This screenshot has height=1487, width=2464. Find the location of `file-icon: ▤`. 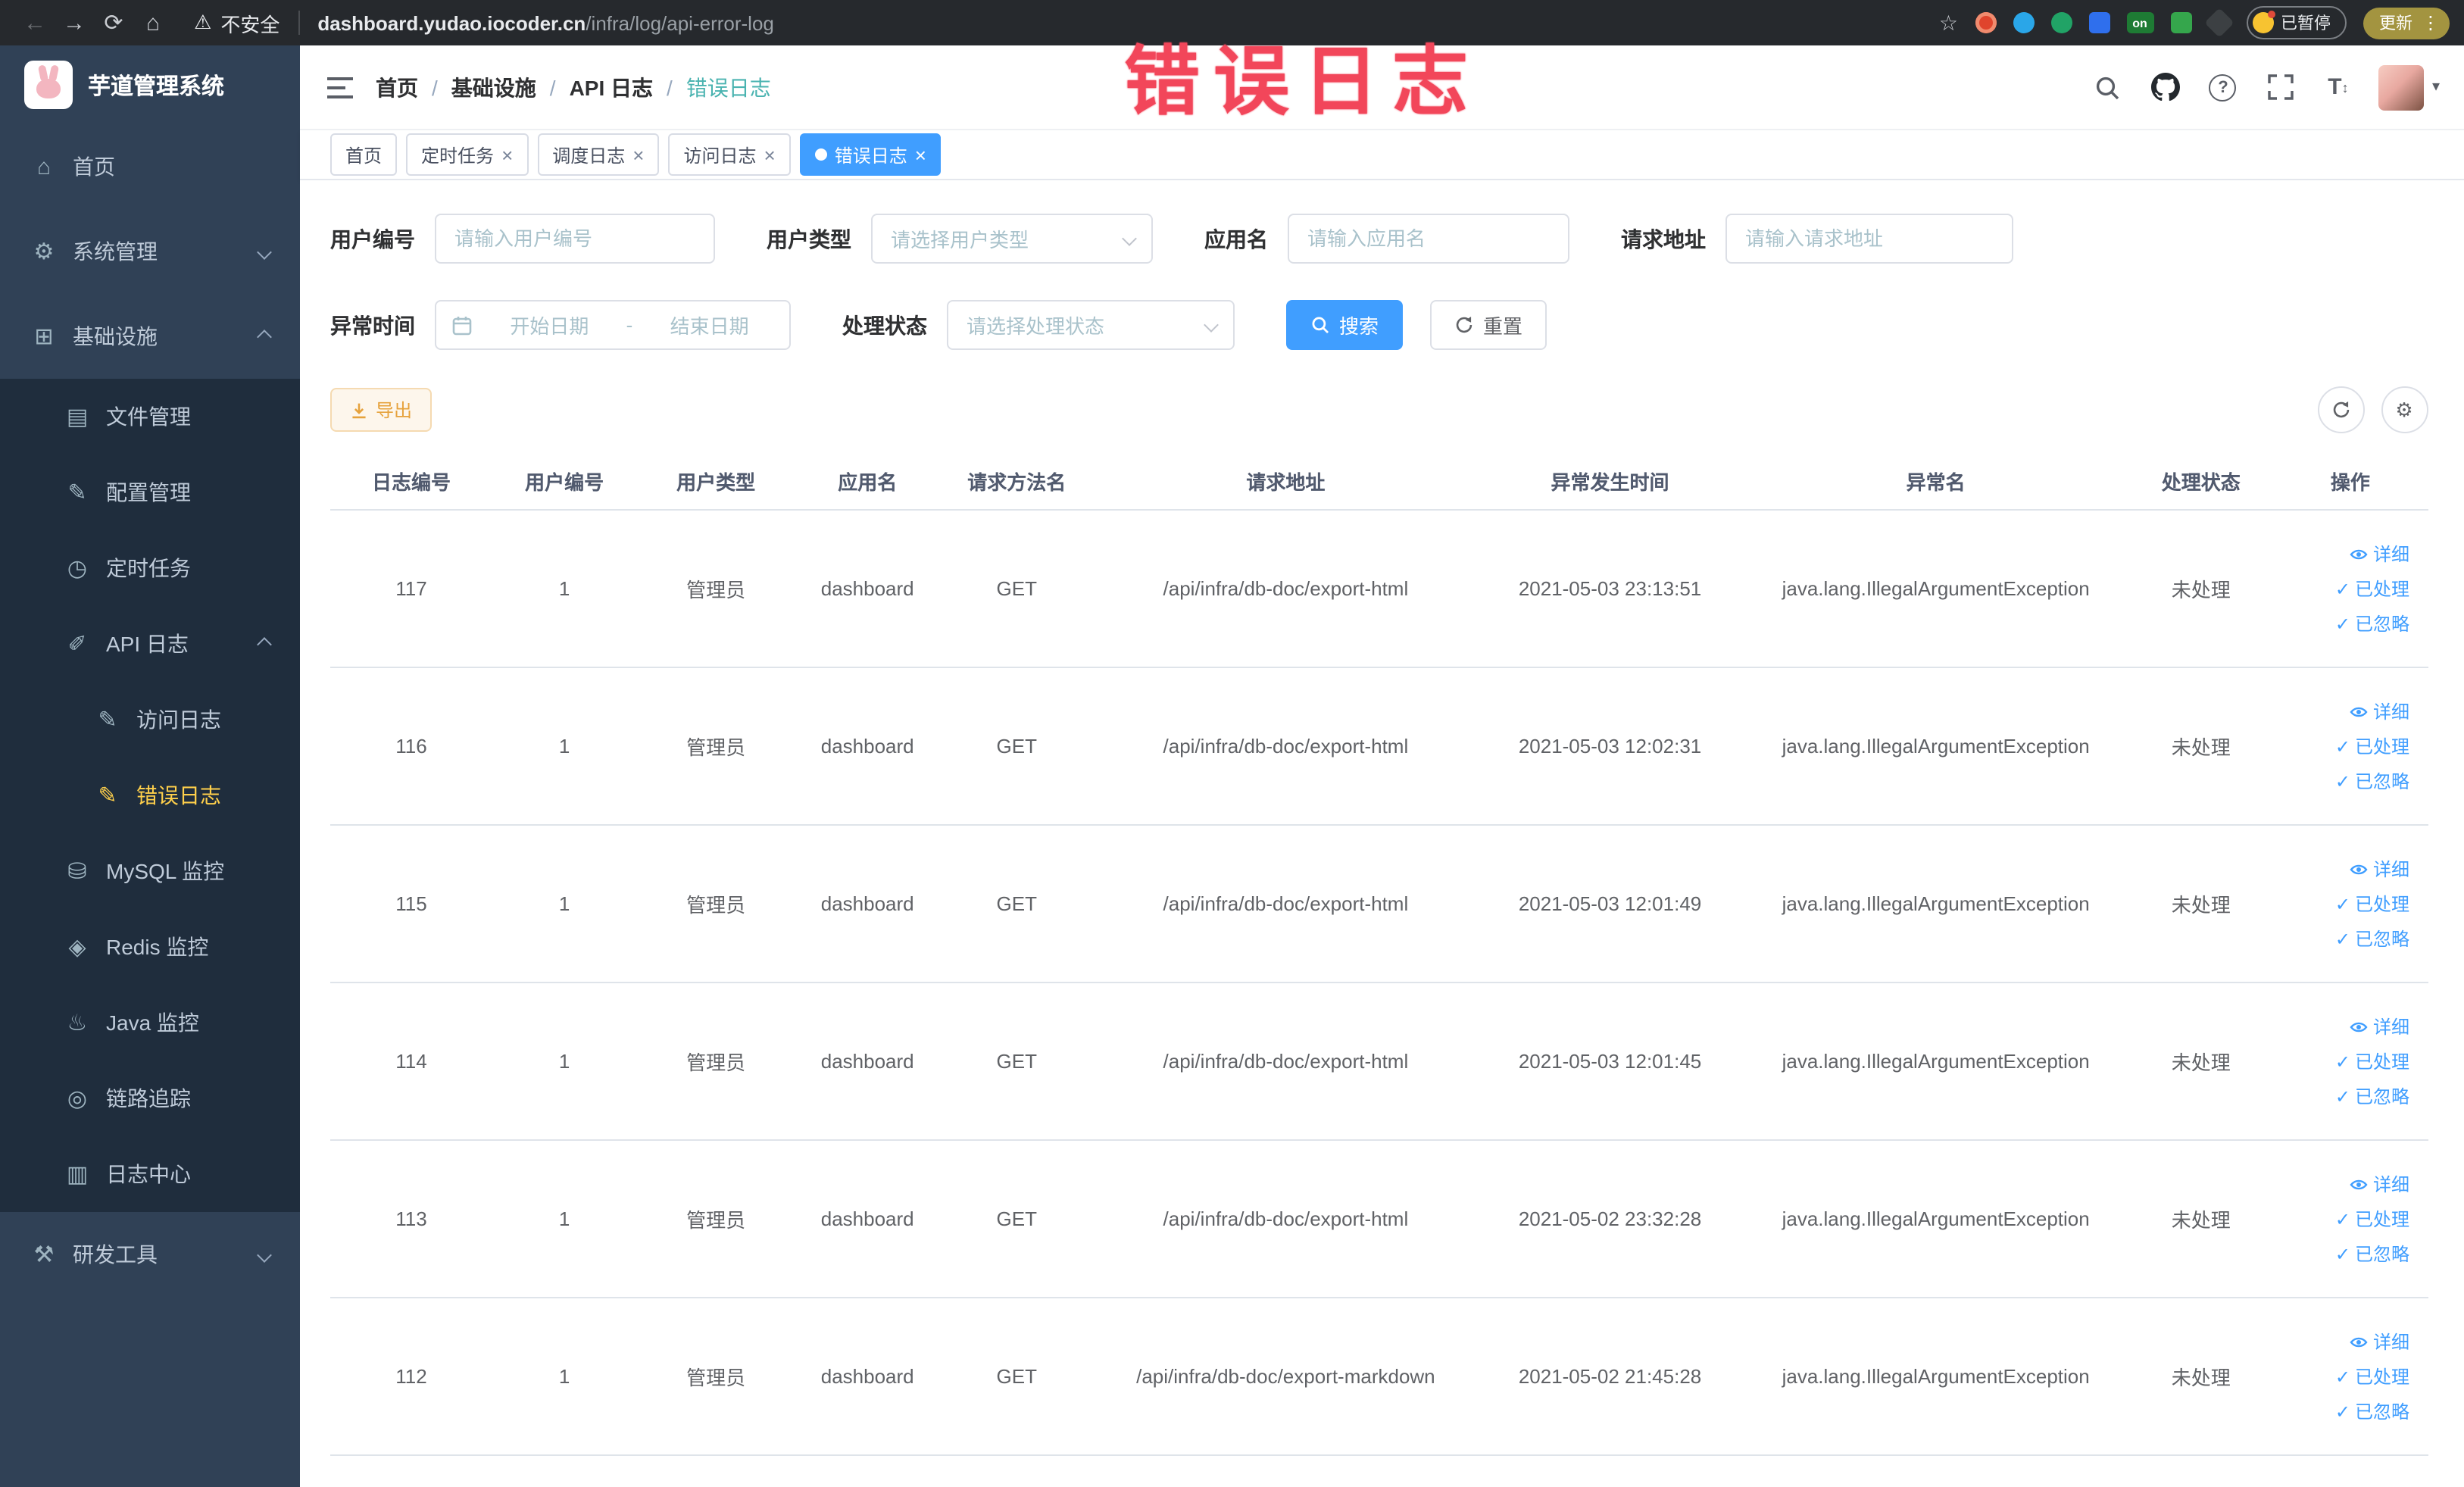

file-icon: ▤ is located at coordinates (77, 417).